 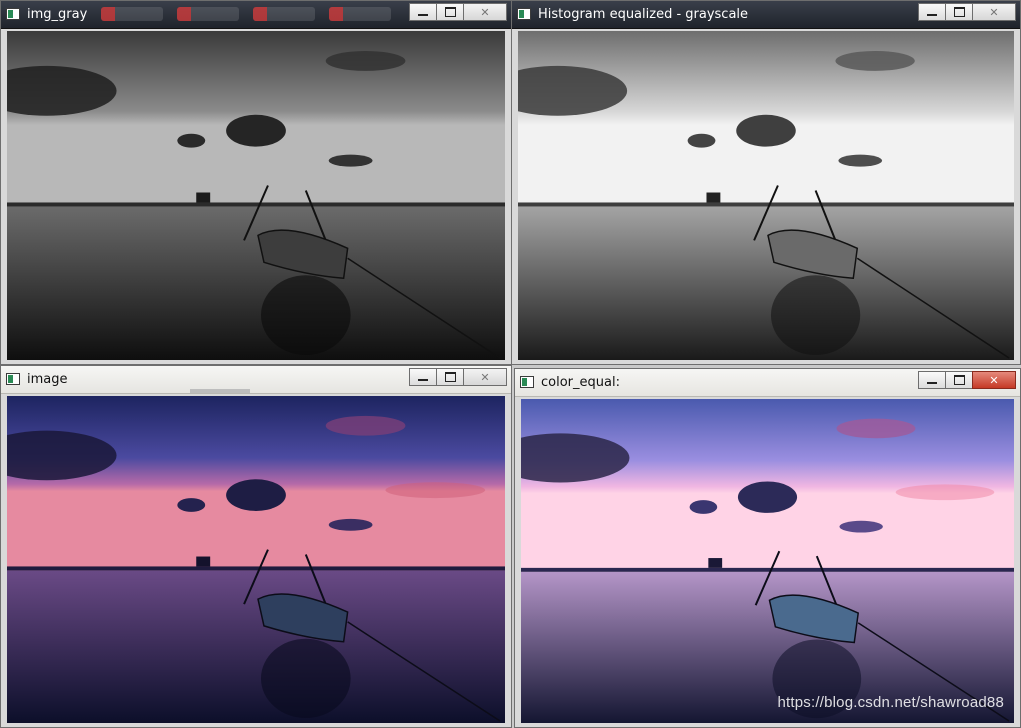 I want to click on titlebar-image: image ✕, so click(x=256, y=380).